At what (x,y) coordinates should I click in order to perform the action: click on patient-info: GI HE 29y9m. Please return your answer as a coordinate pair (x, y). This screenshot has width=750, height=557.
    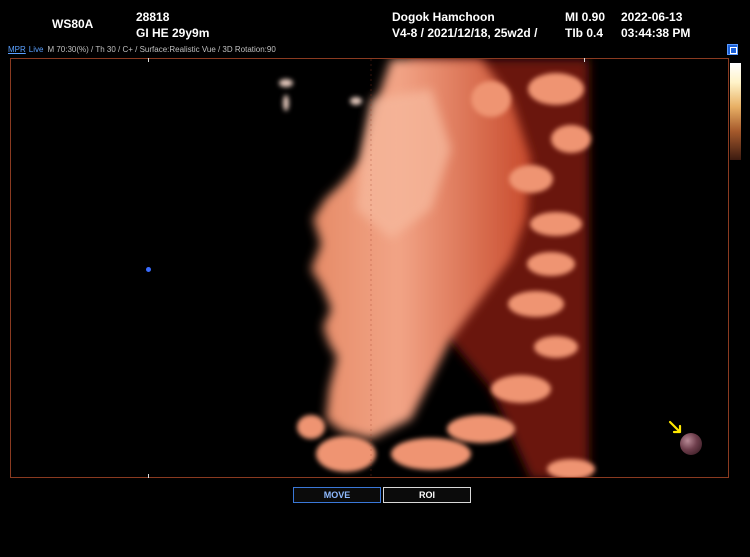
    Looking at the image, I should click on (173, 33).